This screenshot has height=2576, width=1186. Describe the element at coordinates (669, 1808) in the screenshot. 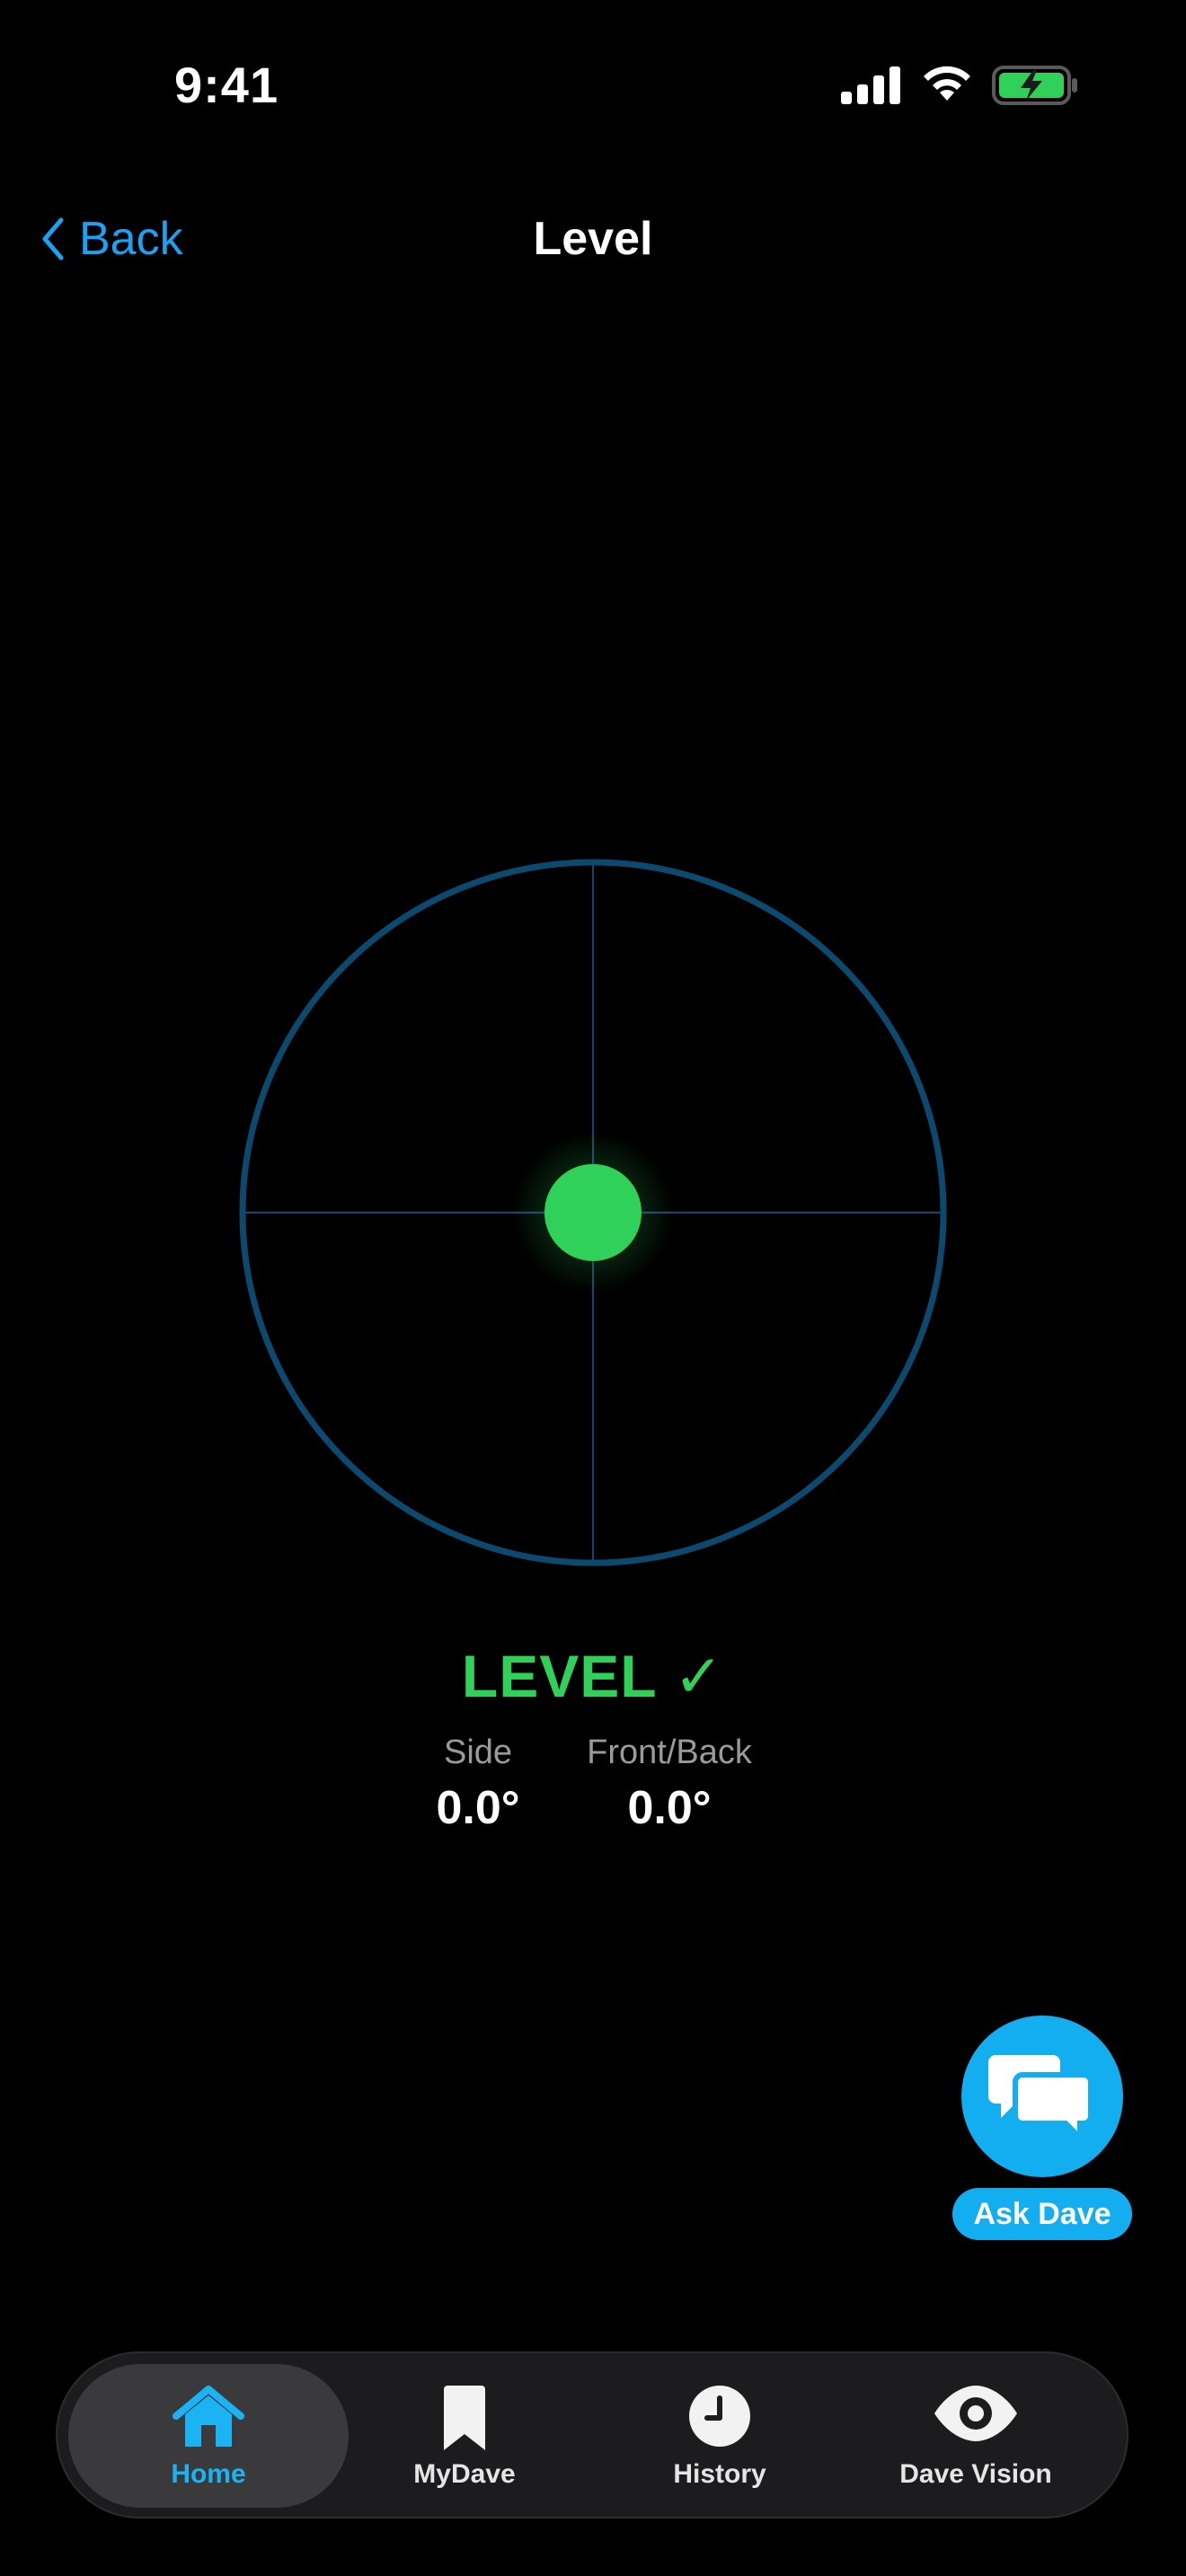

I see `front-back-reading-value: 0.0°` at that location.